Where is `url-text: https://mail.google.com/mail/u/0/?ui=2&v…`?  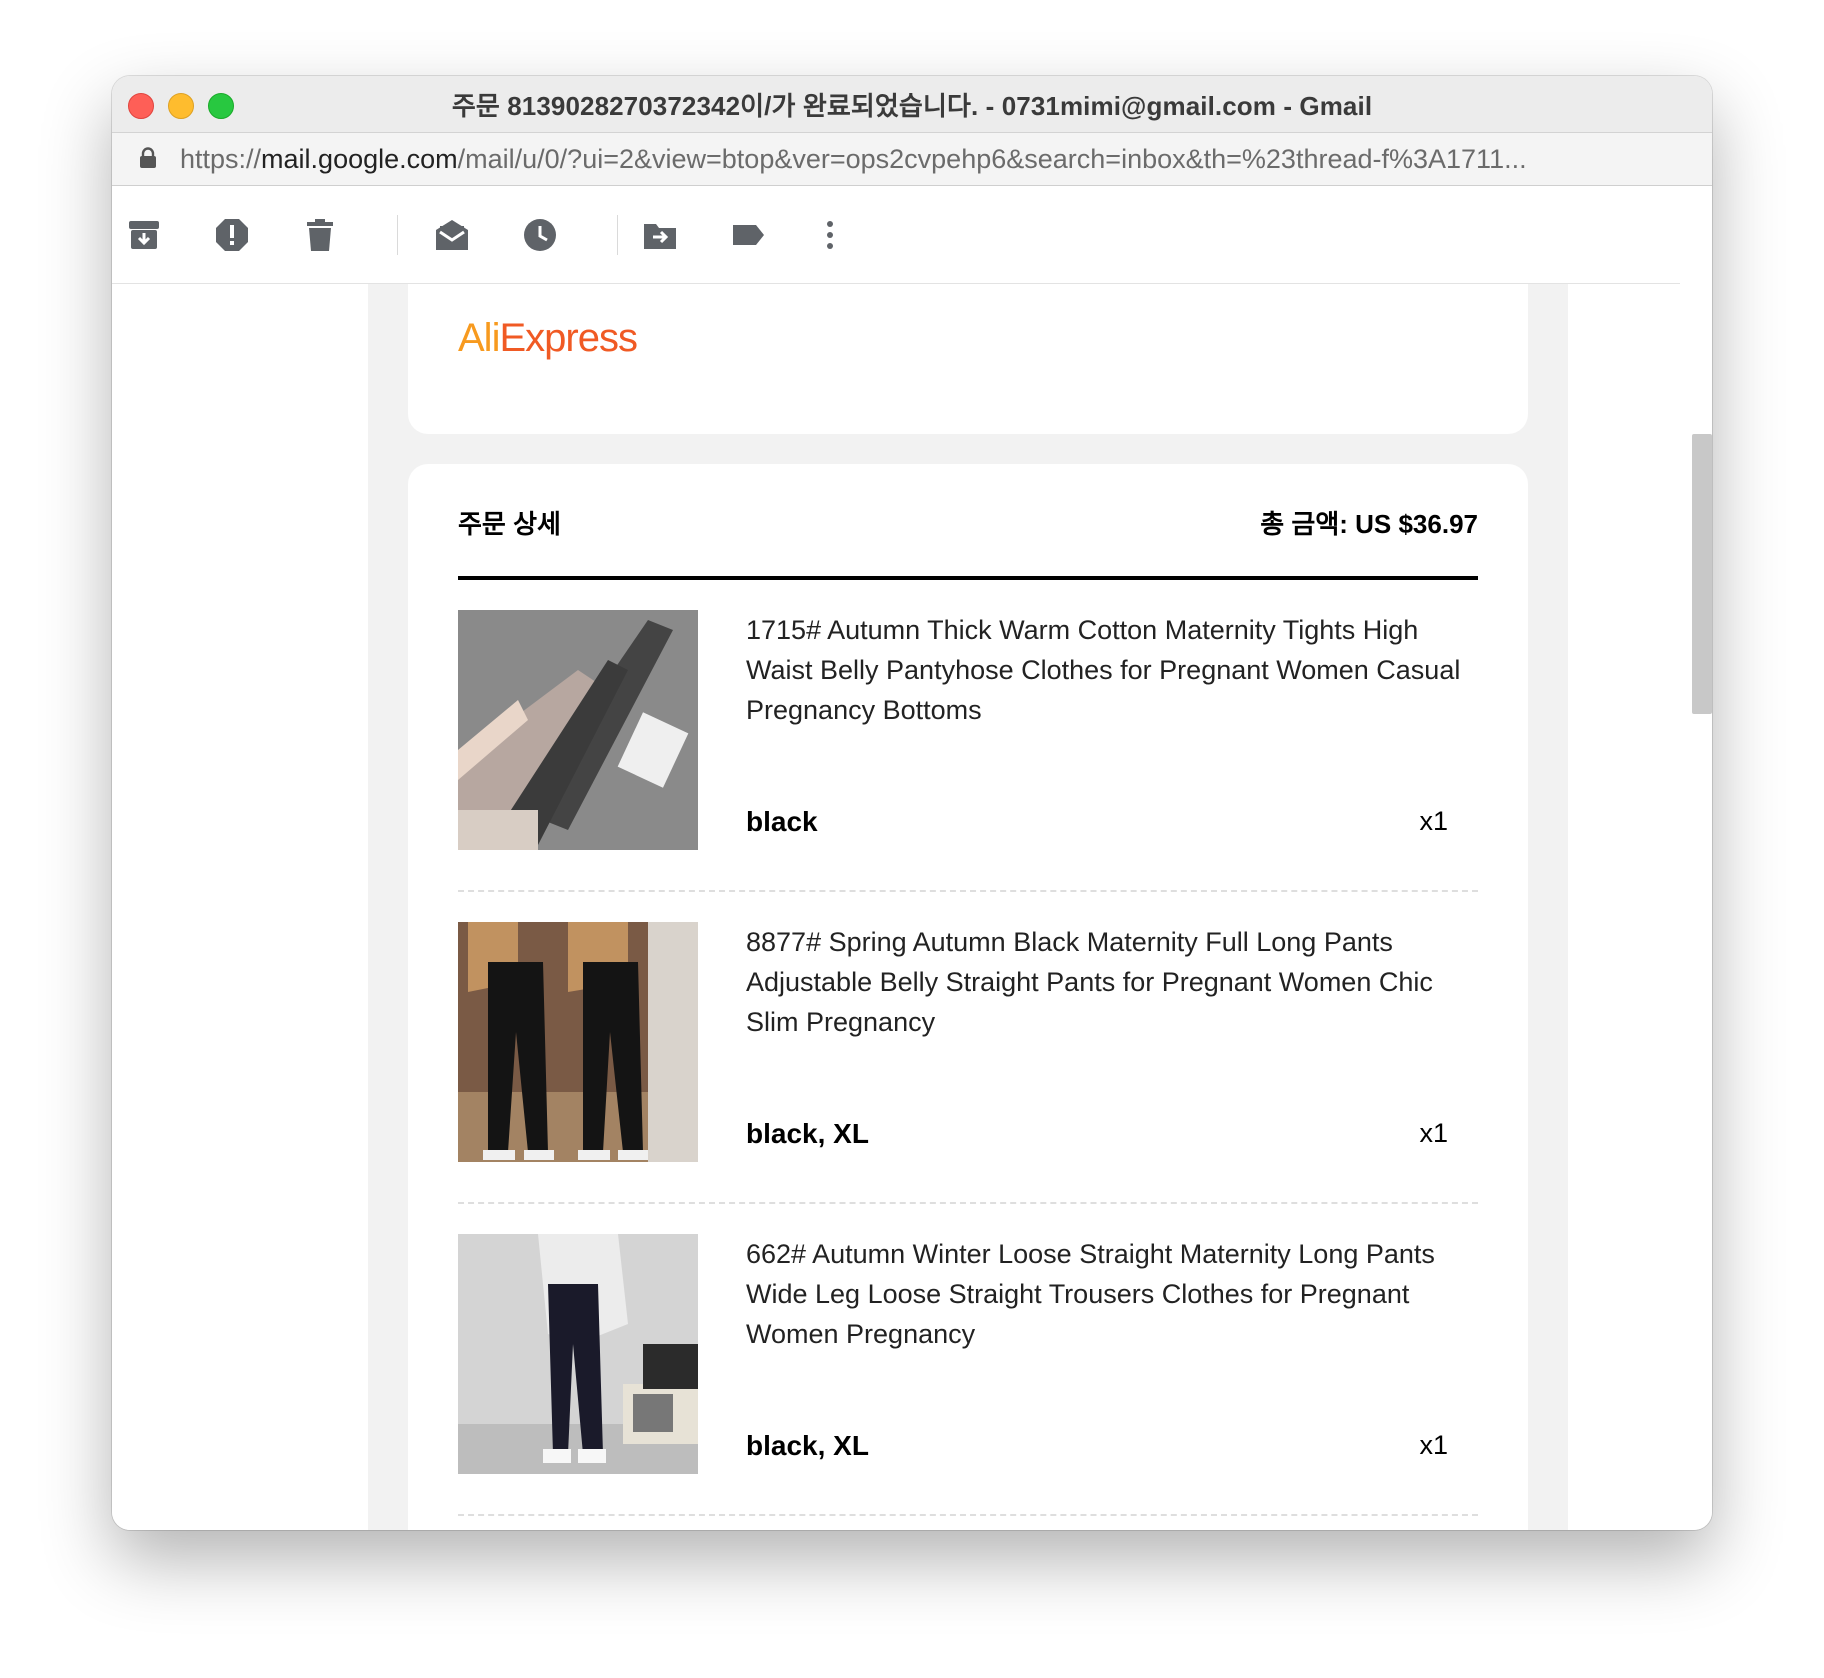 url-text: https://mail.google.com/mail/u/0/?ui=2&v… is located at coordinates (853, 159).